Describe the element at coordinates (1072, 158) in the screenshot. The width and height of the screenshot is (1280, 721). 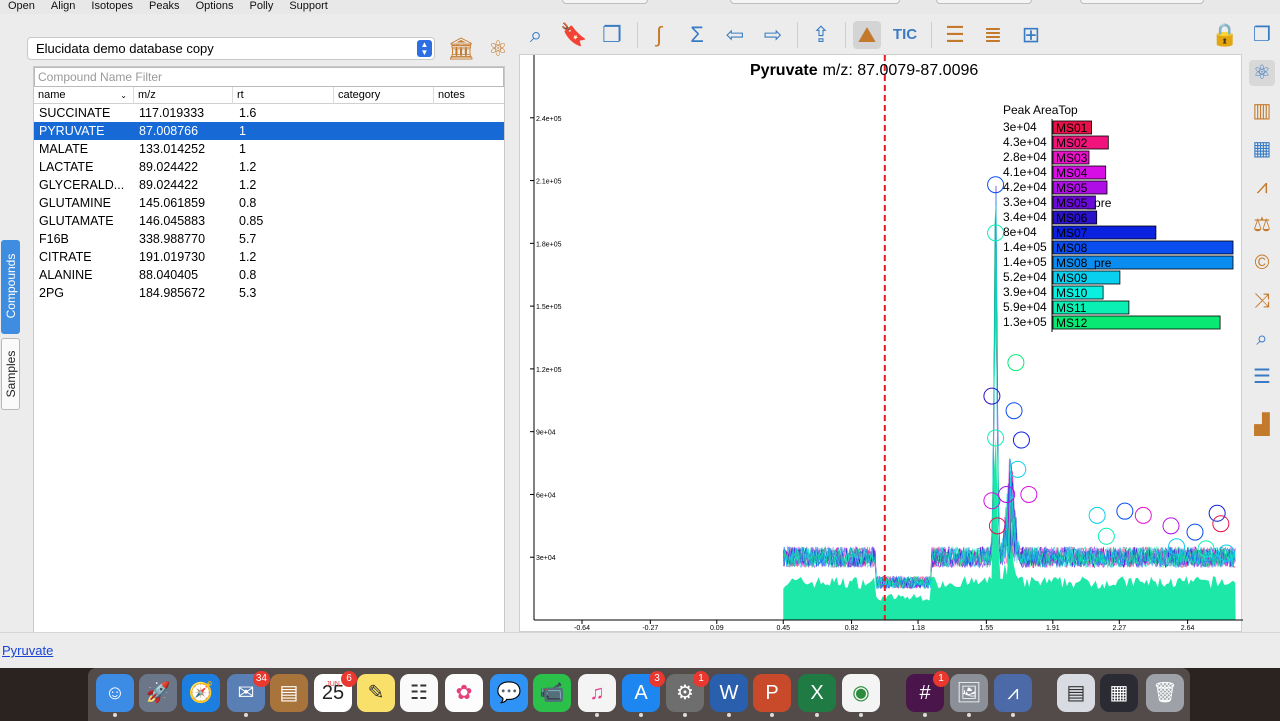
I see `legend-name: MS03` at that location.